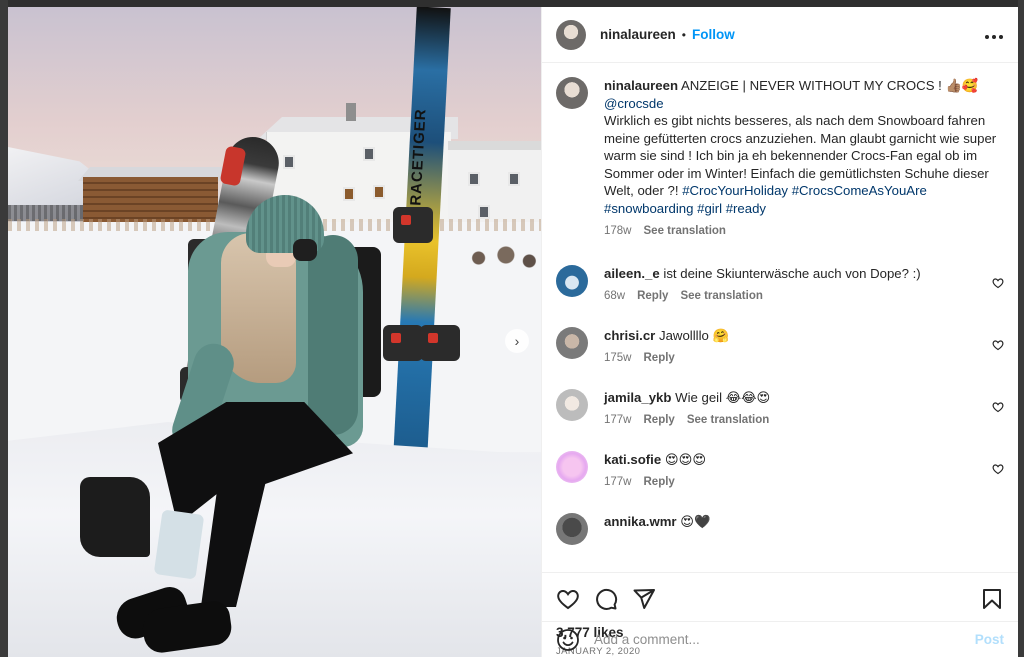 This screenshot has width=1024, height=657. What do you see at coordinates (992, 599) in the screenshot?
I see `bookmark-icon` at bounding box center [992, 599].